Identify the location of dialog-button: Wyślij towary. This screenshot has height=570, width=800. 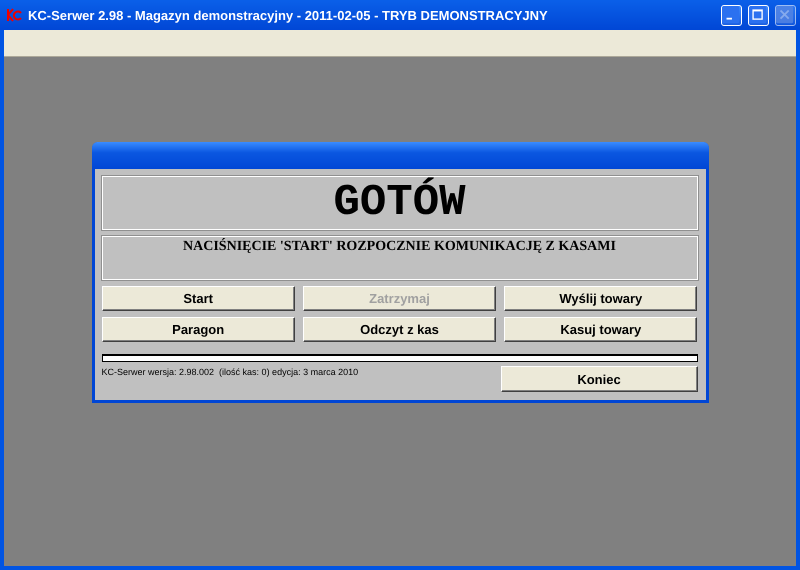
(601, 298).